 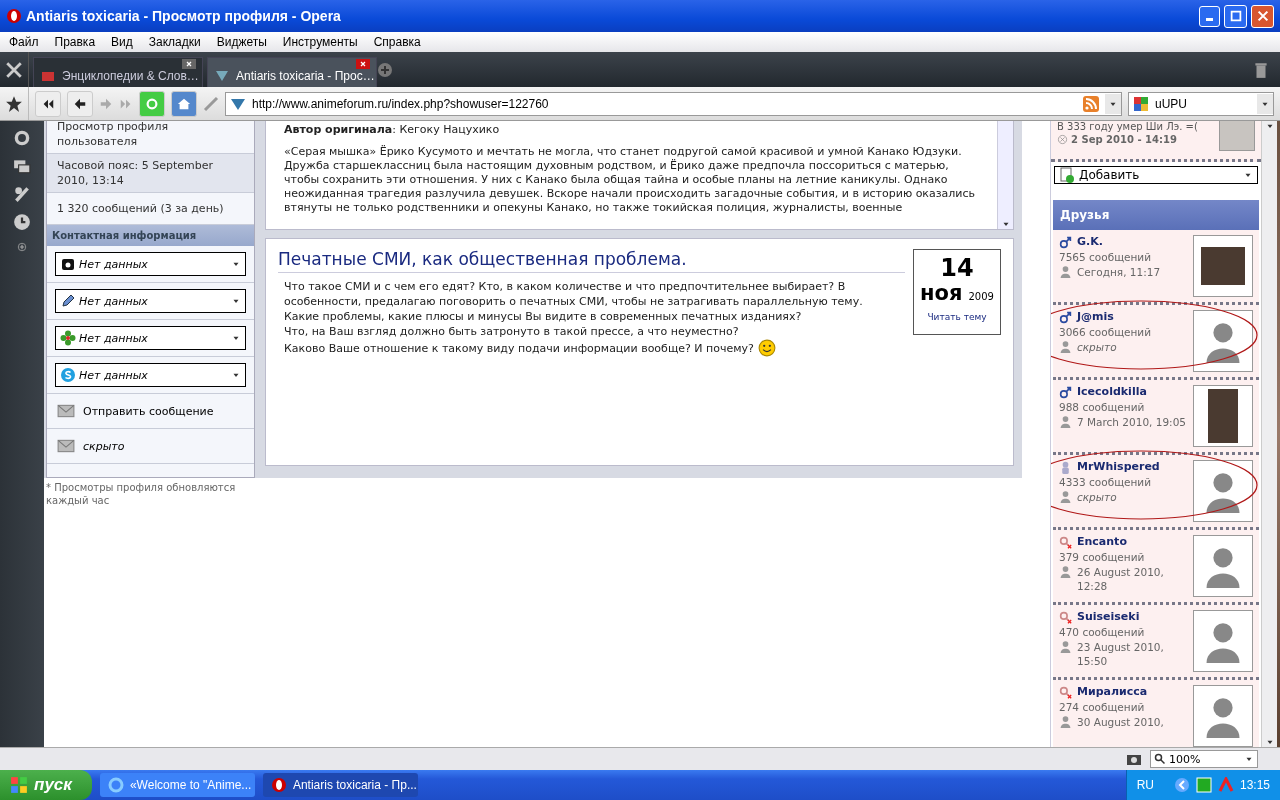 What do you see at coordinates (241, 42) in the screenshot?
I see `menu-item: Виджеты` at bounding box center [241, 42].